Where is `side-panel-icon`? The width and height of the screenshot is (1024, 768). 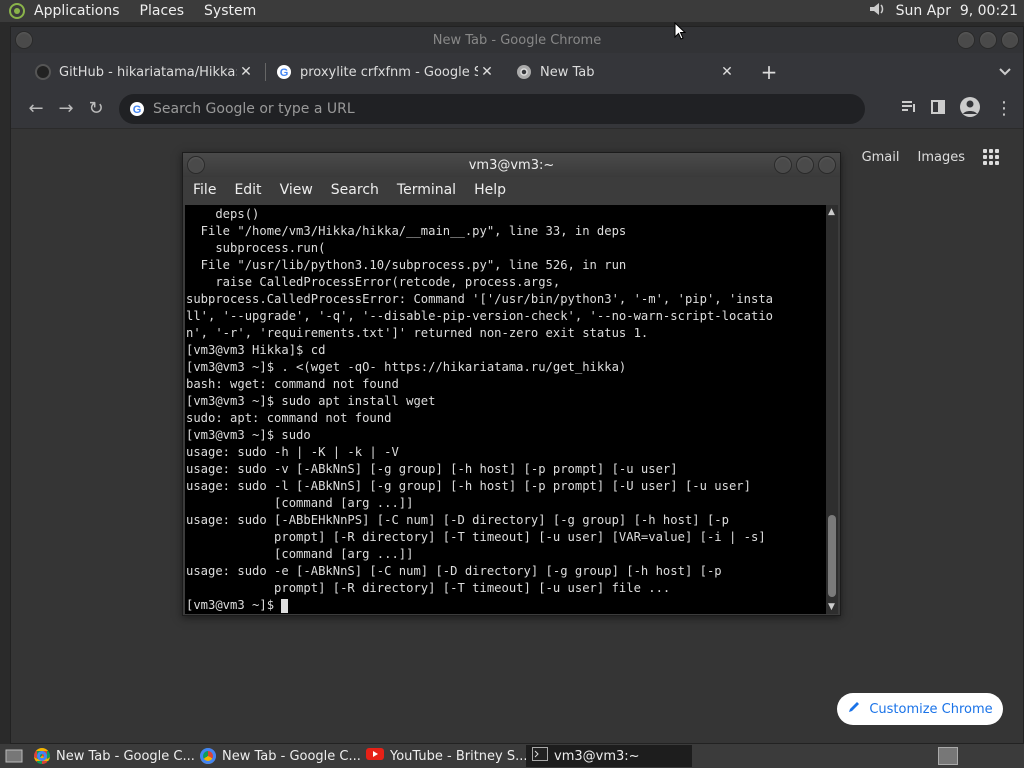
side-panel-icon is located at coordinates (938, 108).